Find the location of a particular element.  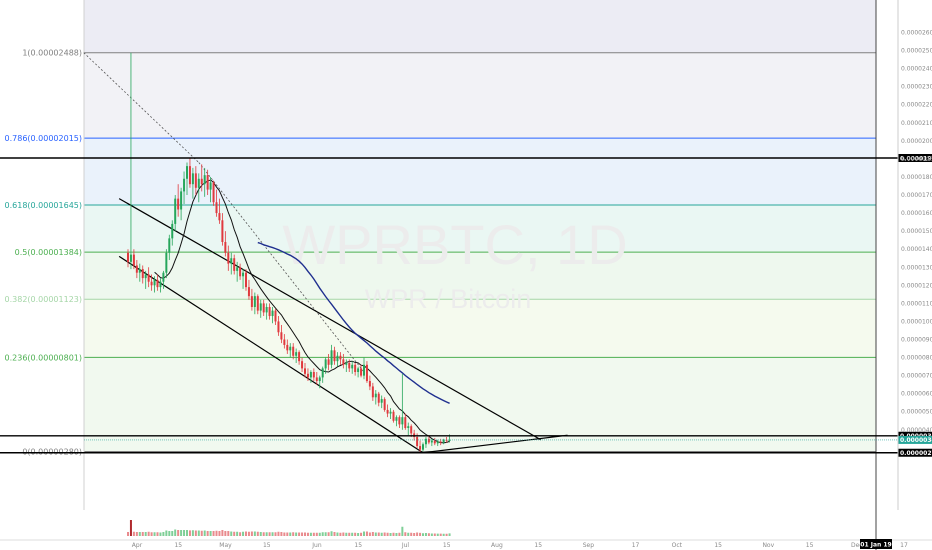

date-tick-label: Sep is located at coordinates (589, 545).